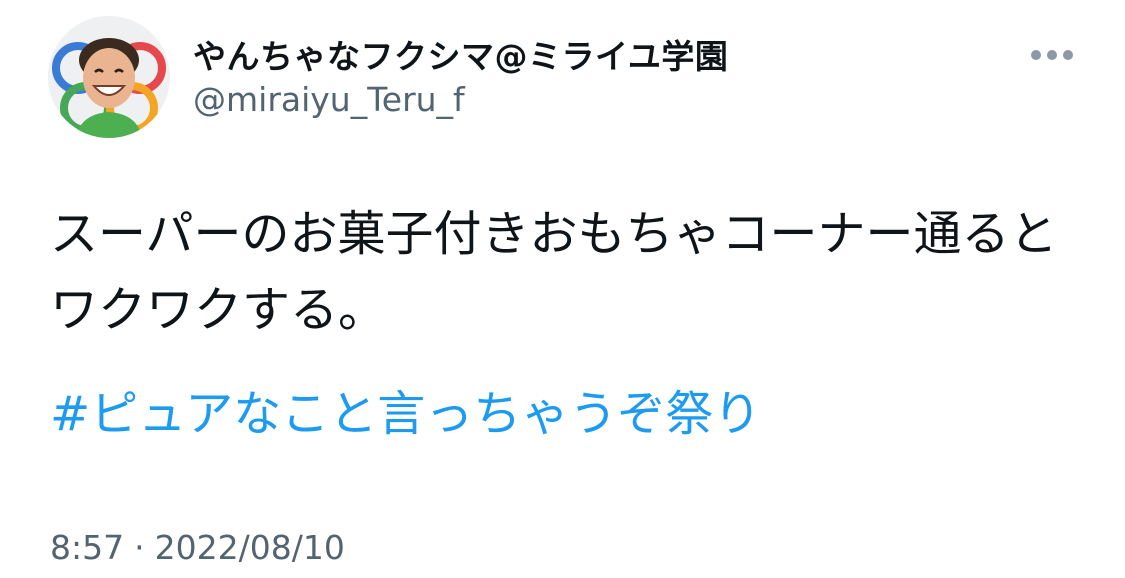  I want to click on tweet-time: 8:57, so click(87, 547).